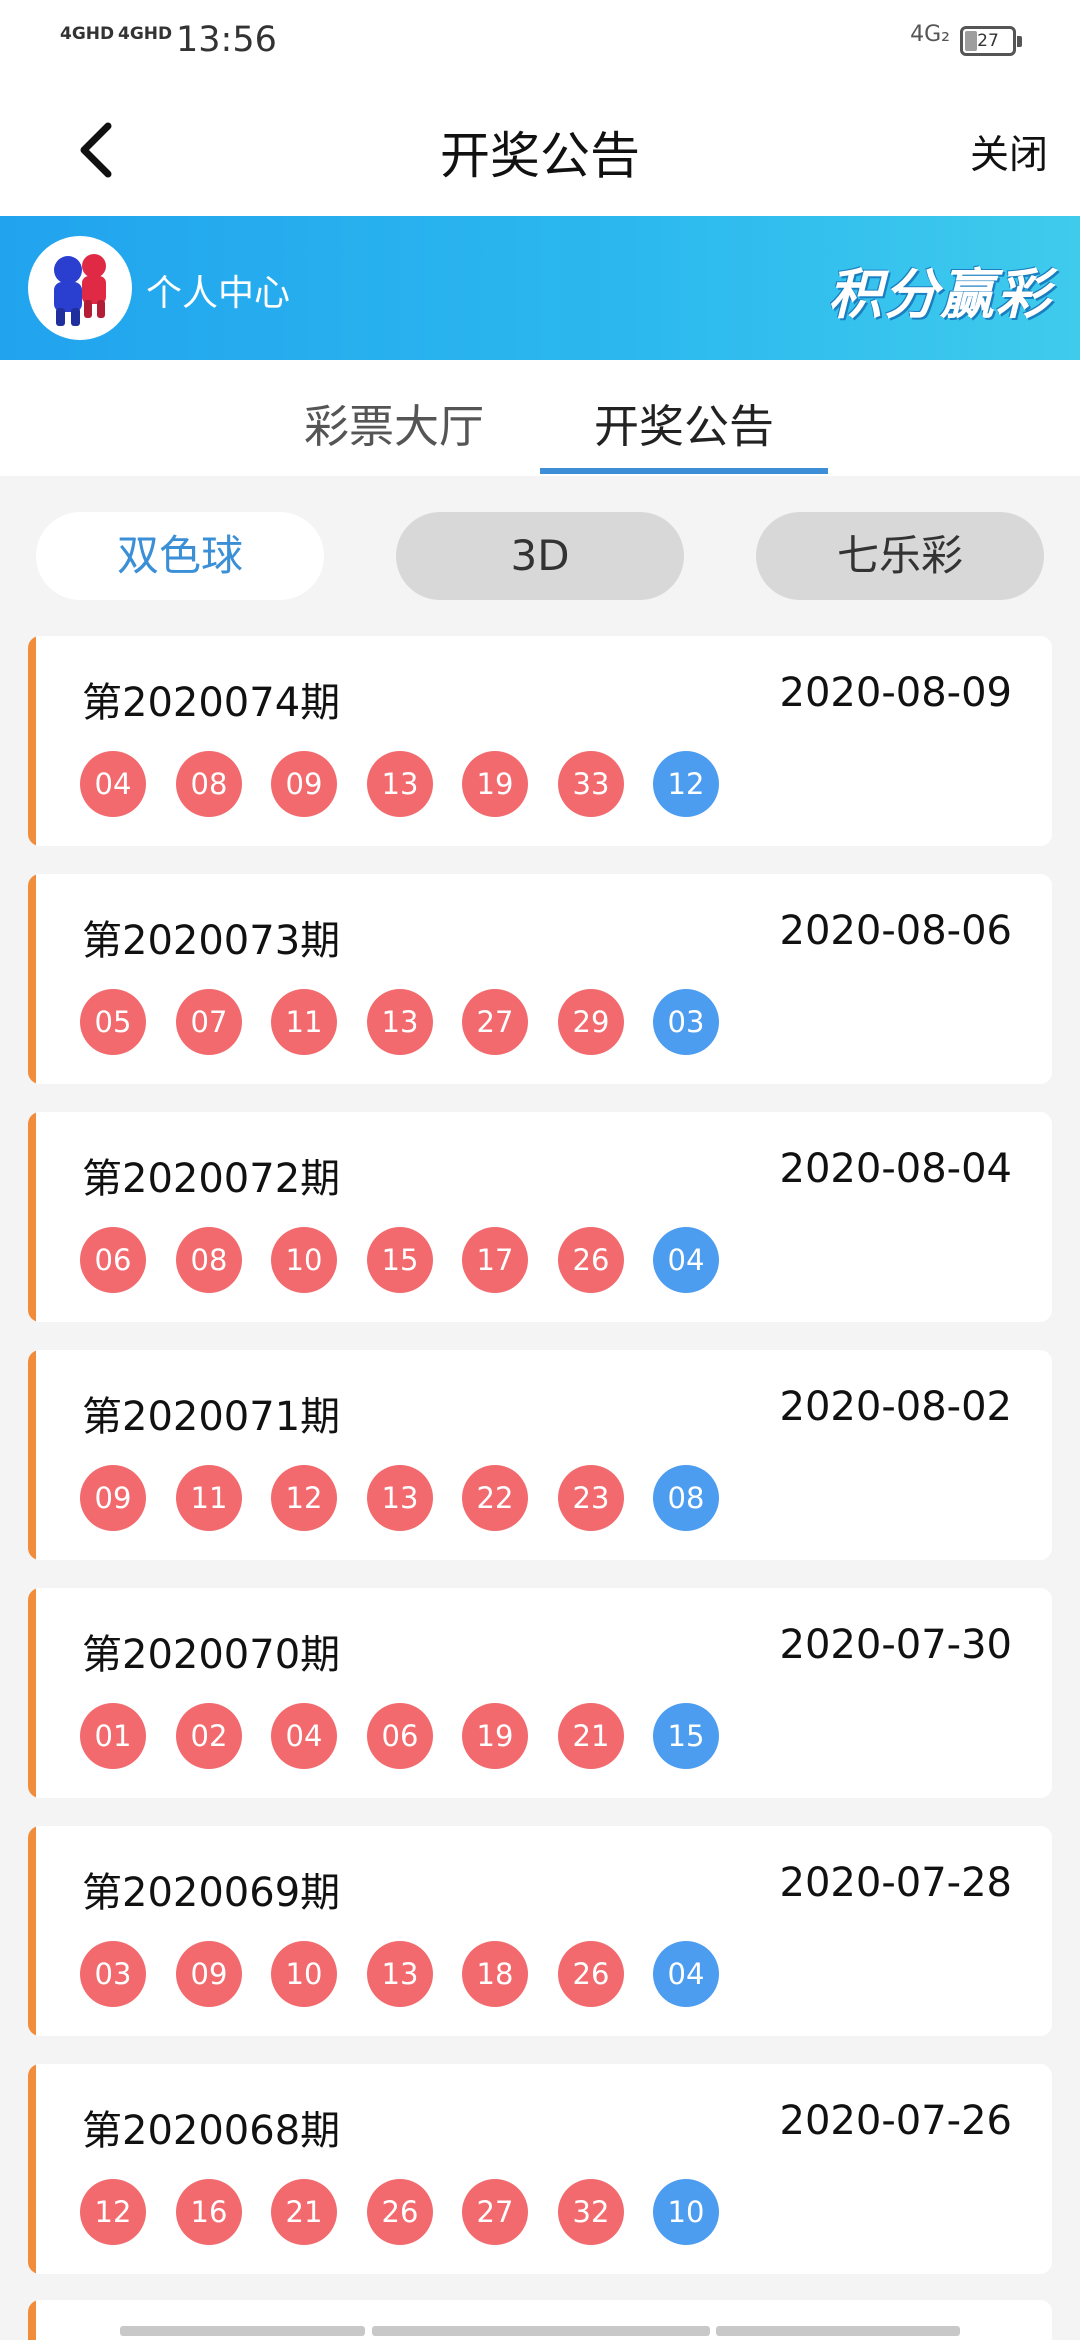  I want to click on blue-ball: 10, so click(686, 2212).